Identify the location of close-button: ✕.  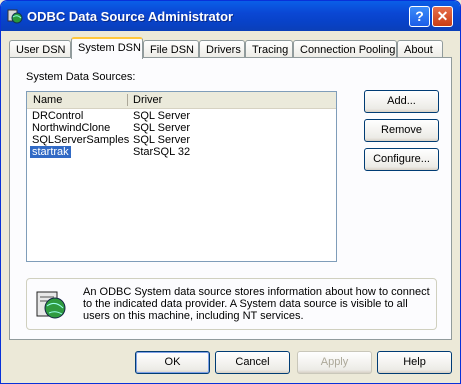
(442, 16).